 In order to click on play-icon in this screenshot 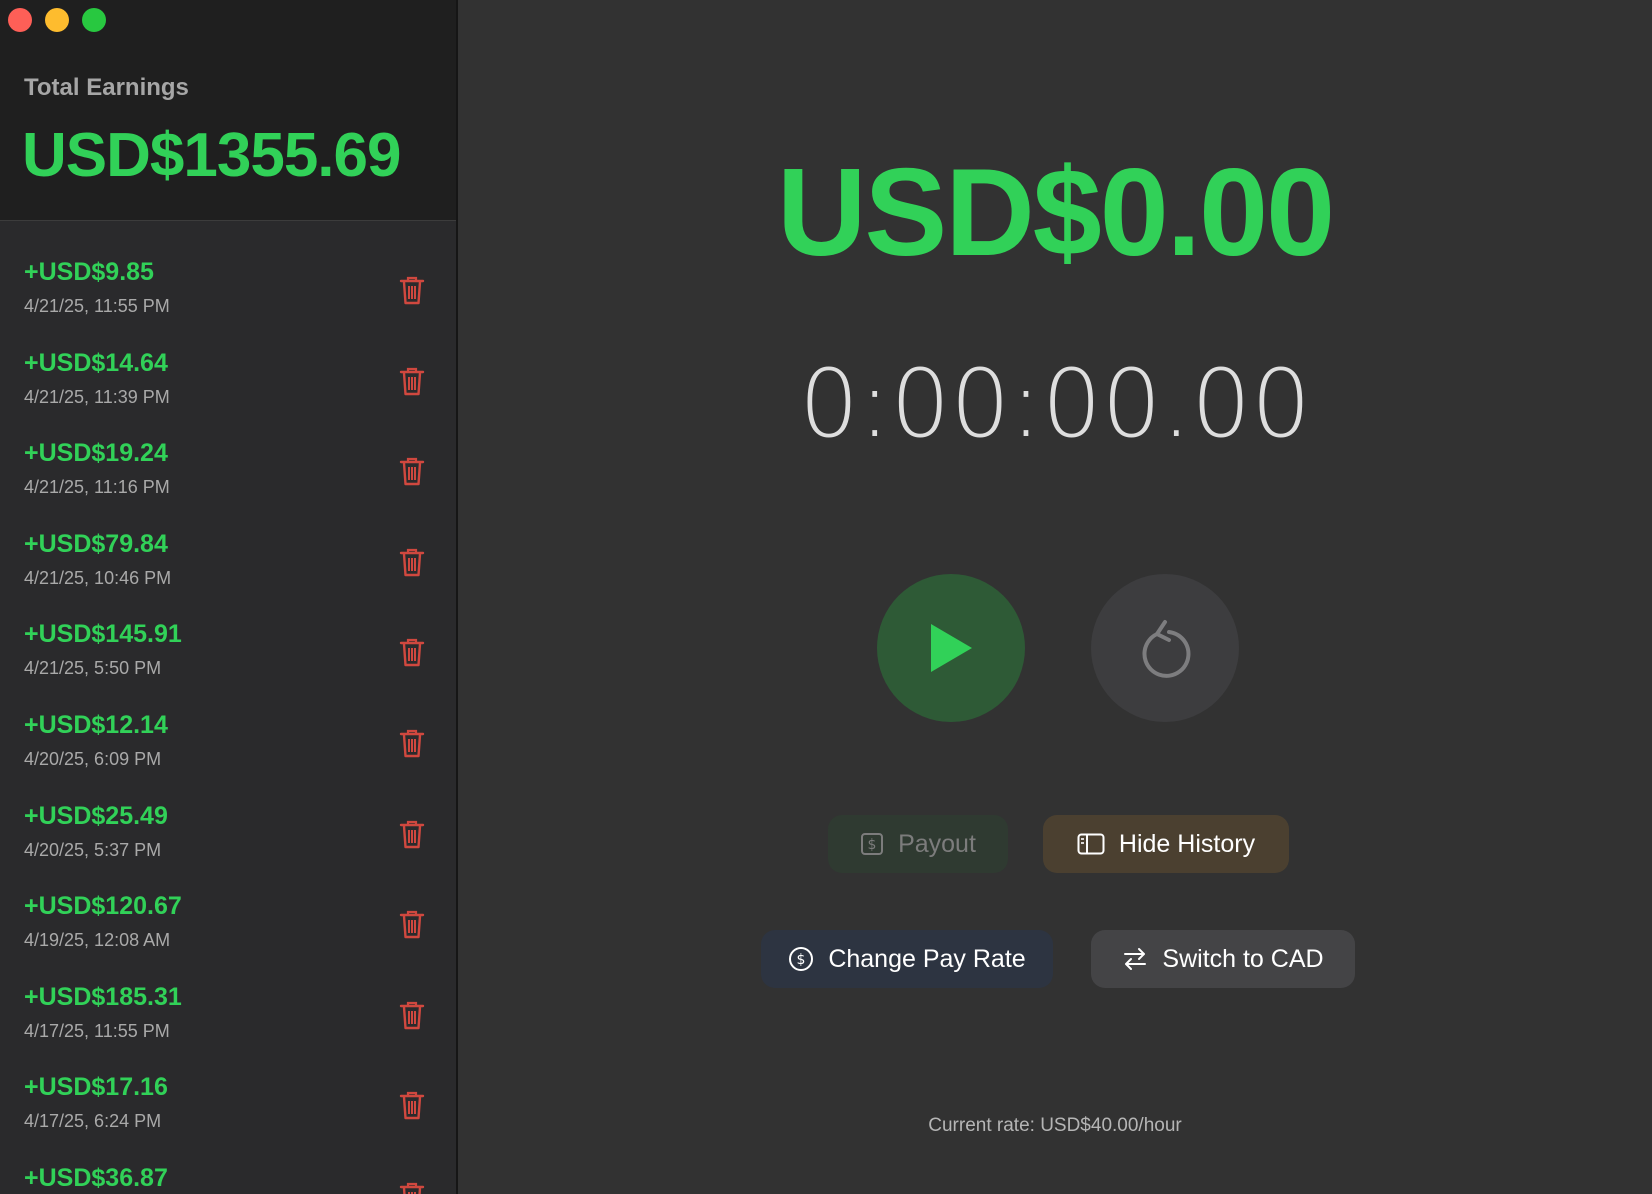, I will do `click(951, 648)`.